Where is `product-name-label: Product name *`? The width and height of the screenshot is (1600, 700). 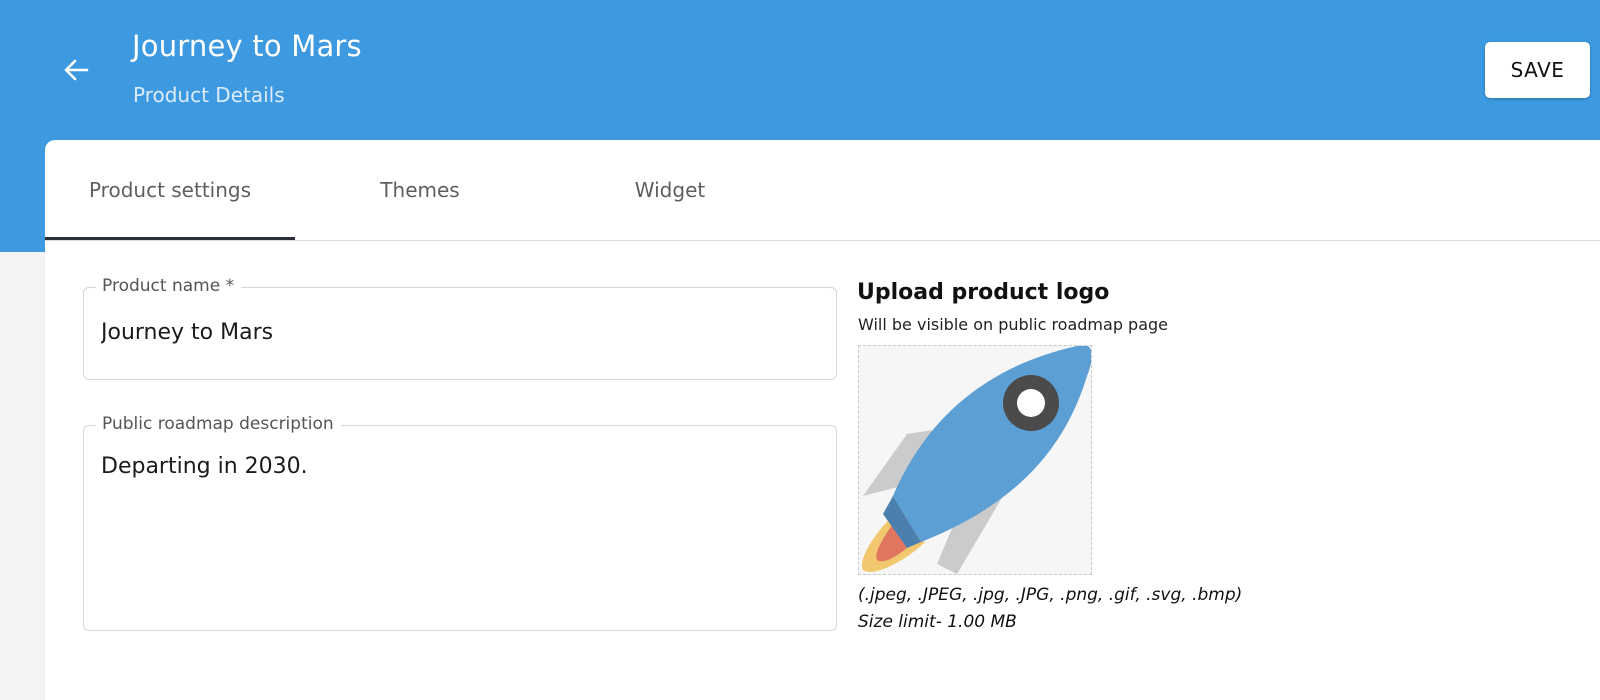 product-name-label: Product name * is located at coordinates (169, 286).